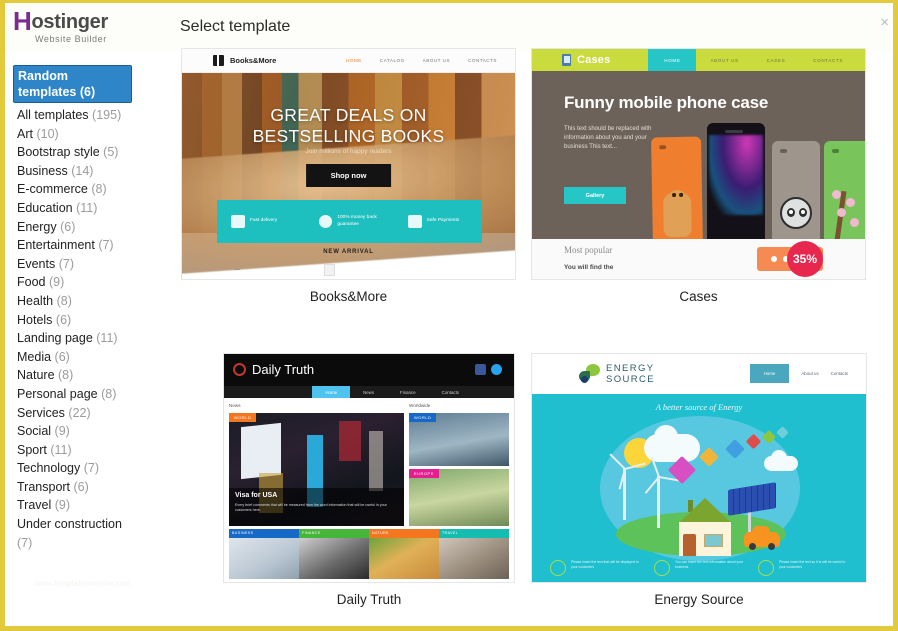  I want to click on sidebar-item-services: Services (22), so click(91, 413).